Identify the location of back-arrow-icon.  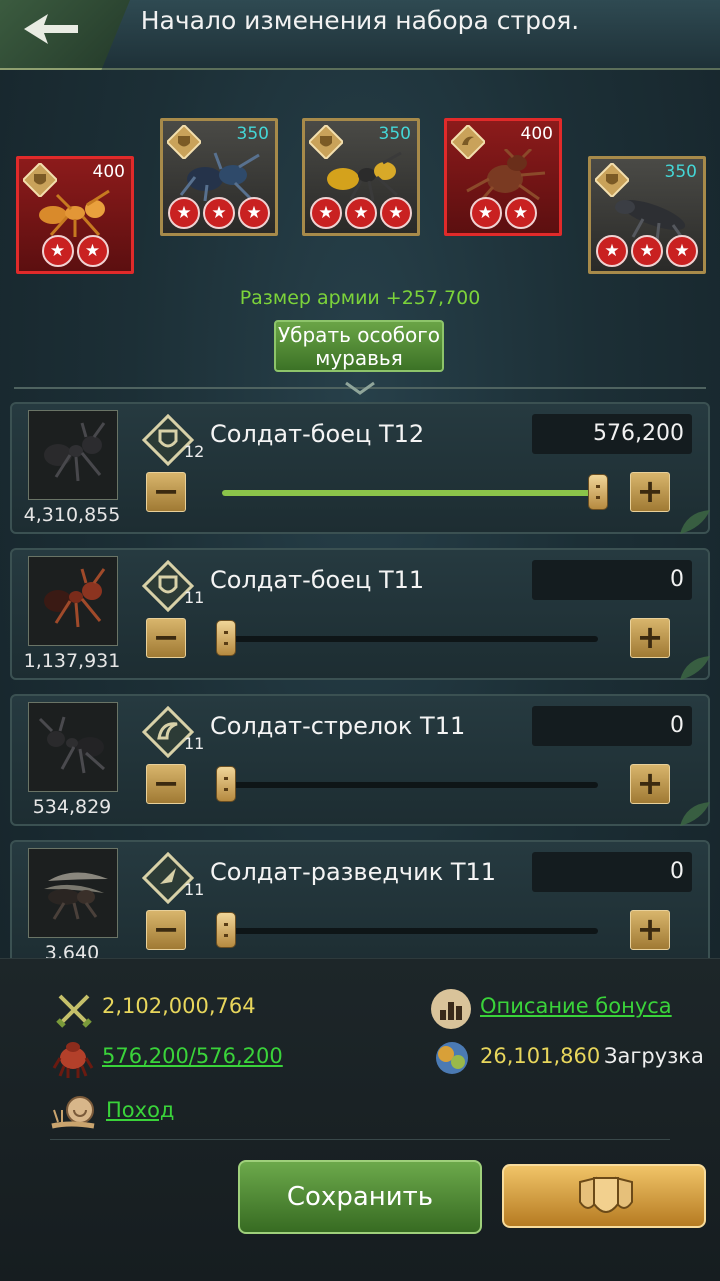
(51, 29).